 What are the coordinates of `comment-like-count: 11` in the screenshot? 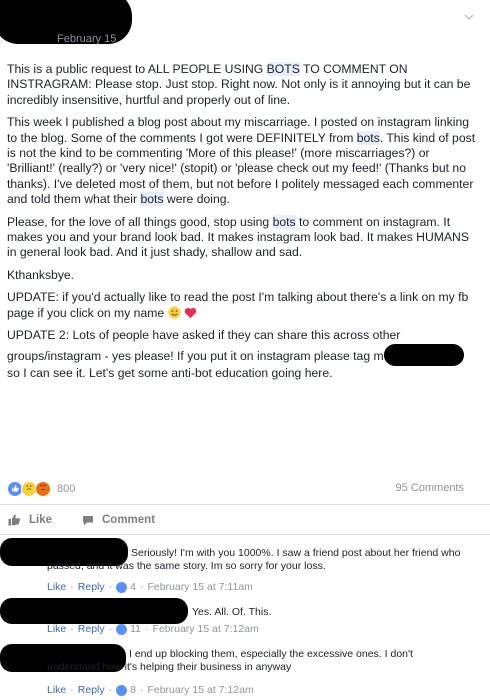 It's located at (135, 629).